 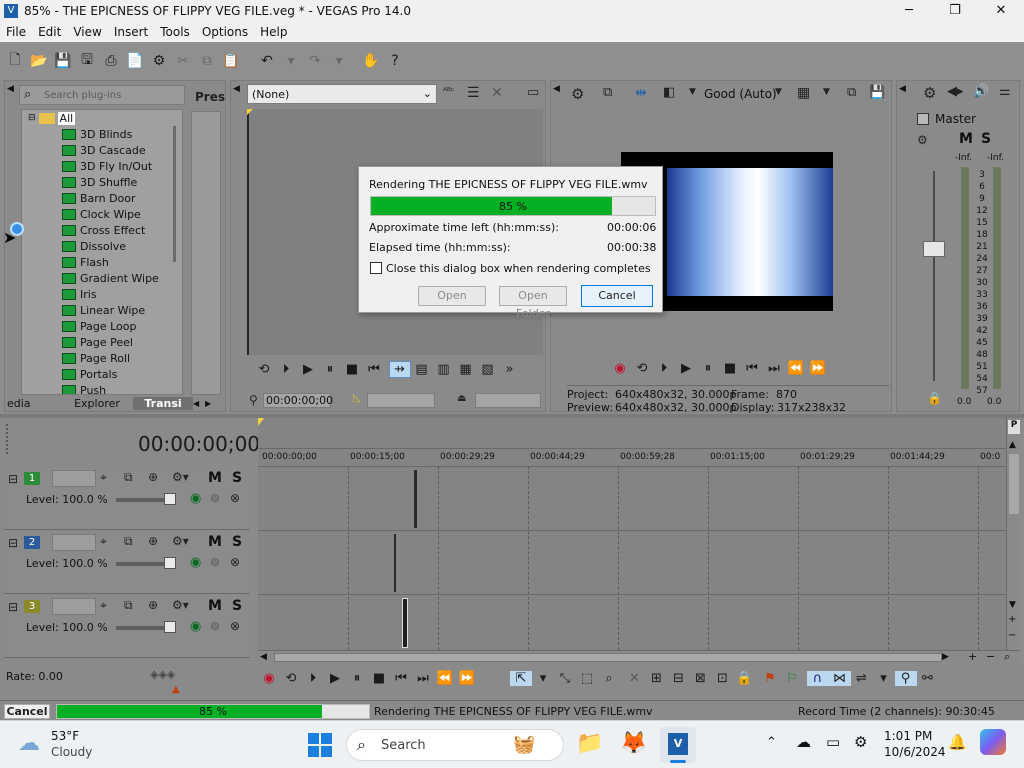 I want to click on show-hidden-icons-icon: ⌃, so click(x=771, y=742).